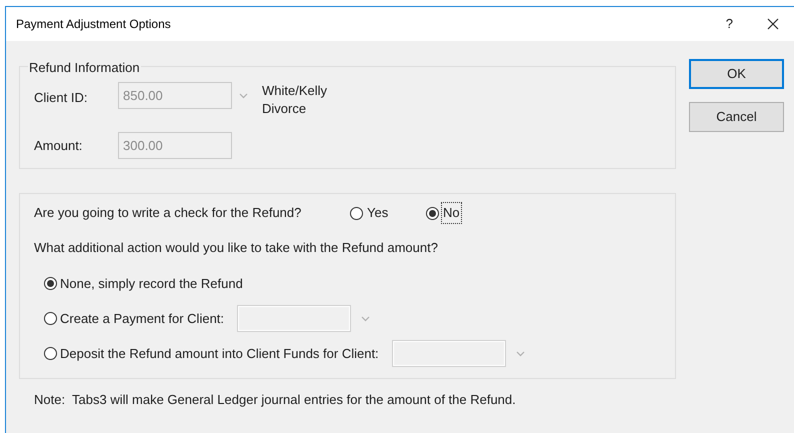 The width and height of the screenshot is (794, 433). What do you see at coordinates (168, 213) in the screenshot?
I see `question-text: Are you going to write a check for the Refund?` at bounding box center [168, 213].